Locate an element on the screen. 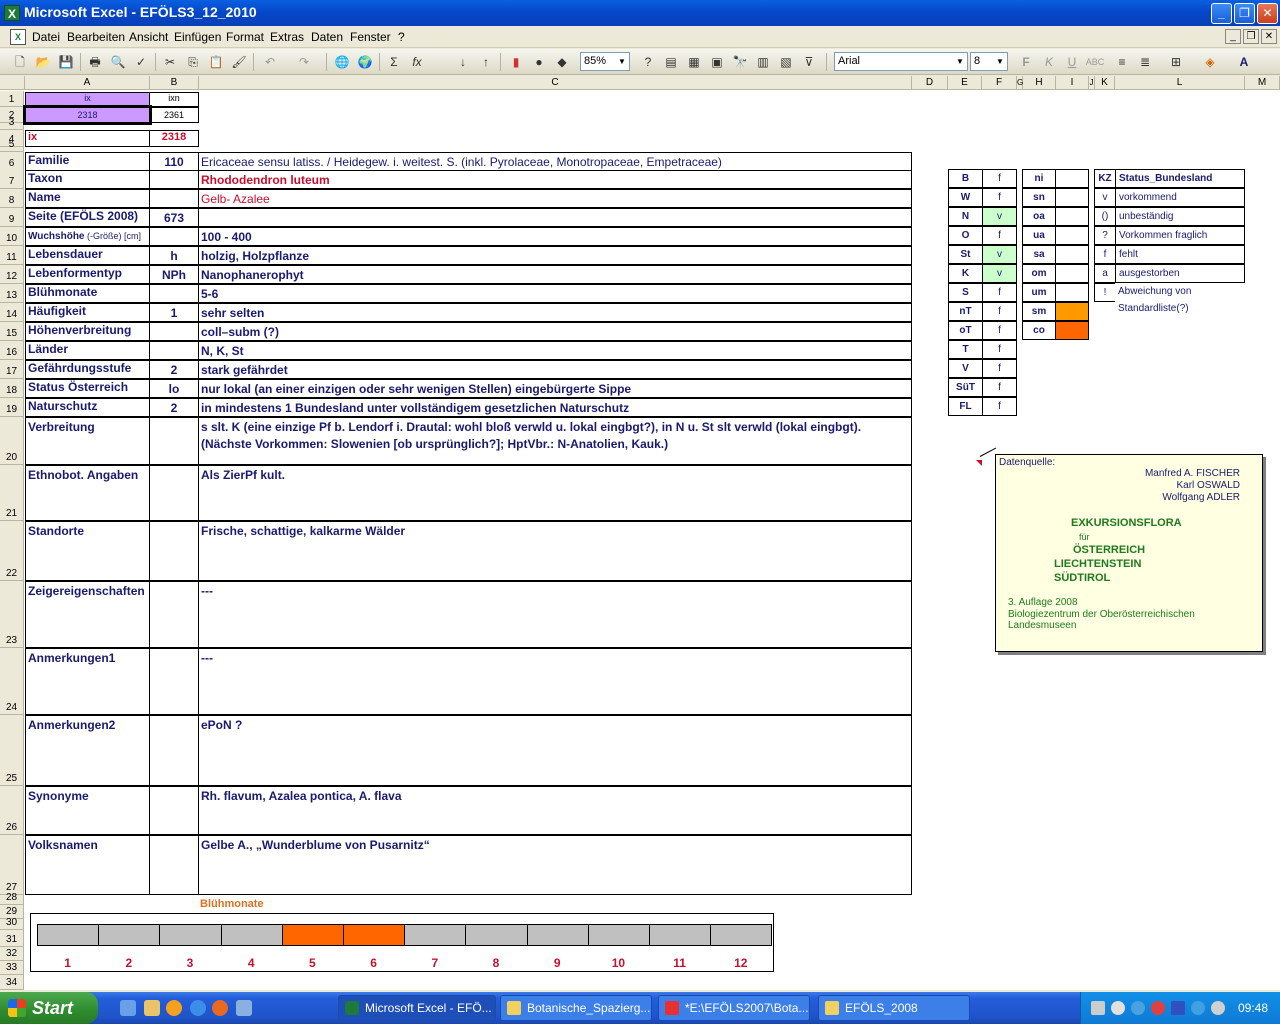  bundesland-status: v is located at coordinates (999, 254).